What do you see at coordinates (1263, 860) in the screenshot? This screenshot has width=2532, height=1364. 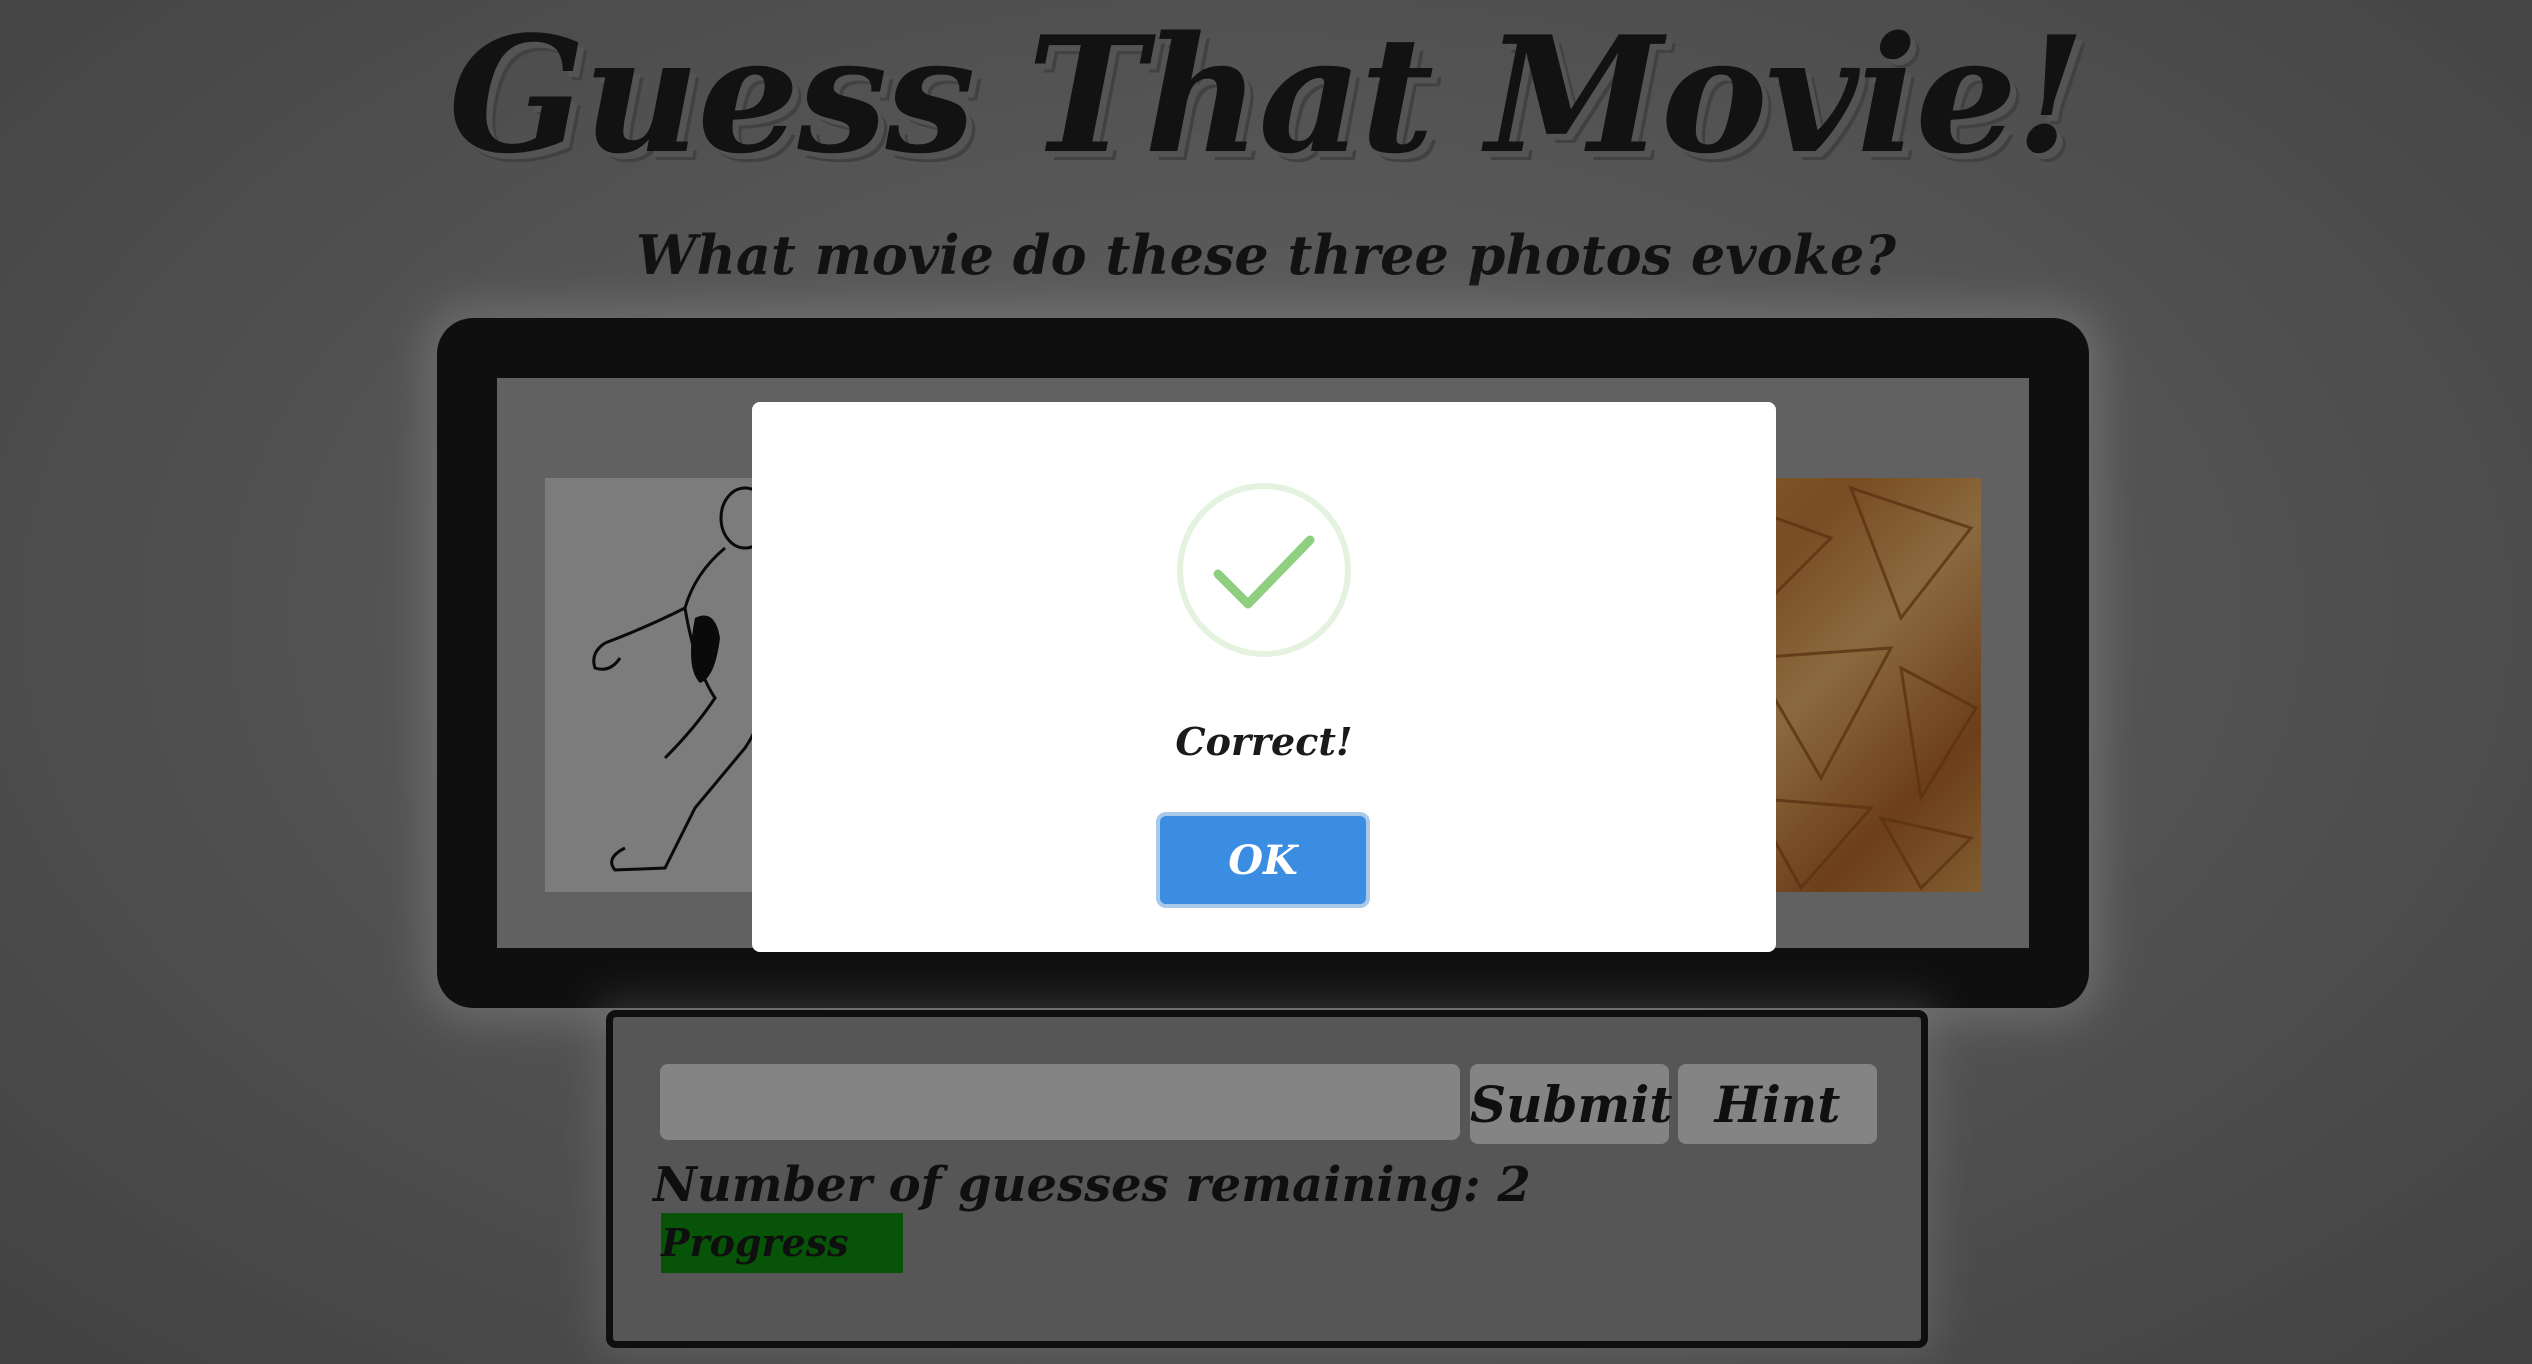 I see `ok-button: OK` at bounding box center [1263, 860].